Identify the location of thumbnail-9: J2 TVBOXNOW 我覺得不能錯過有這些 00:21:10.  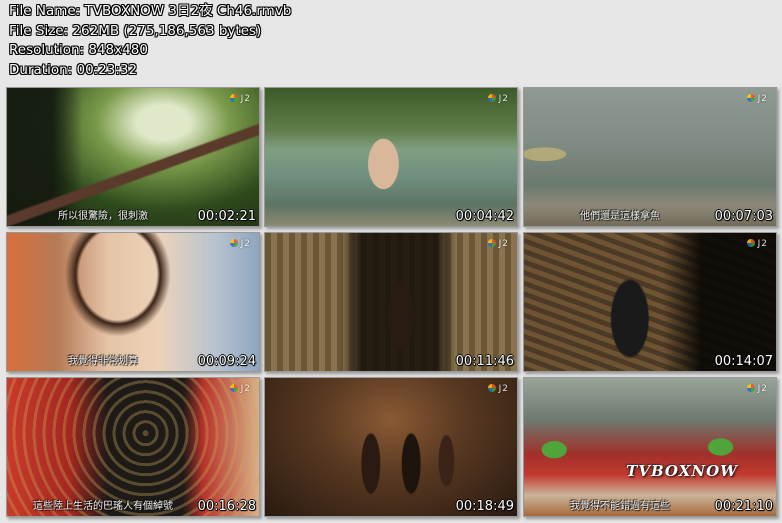
(650, 447).